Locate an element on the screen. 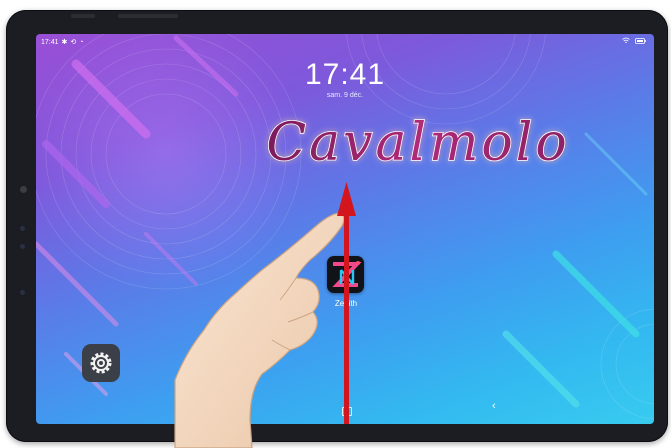 The width and height of the screenshot is (671, 448). status-time: 17:41 is located at coordinates (50, 42).